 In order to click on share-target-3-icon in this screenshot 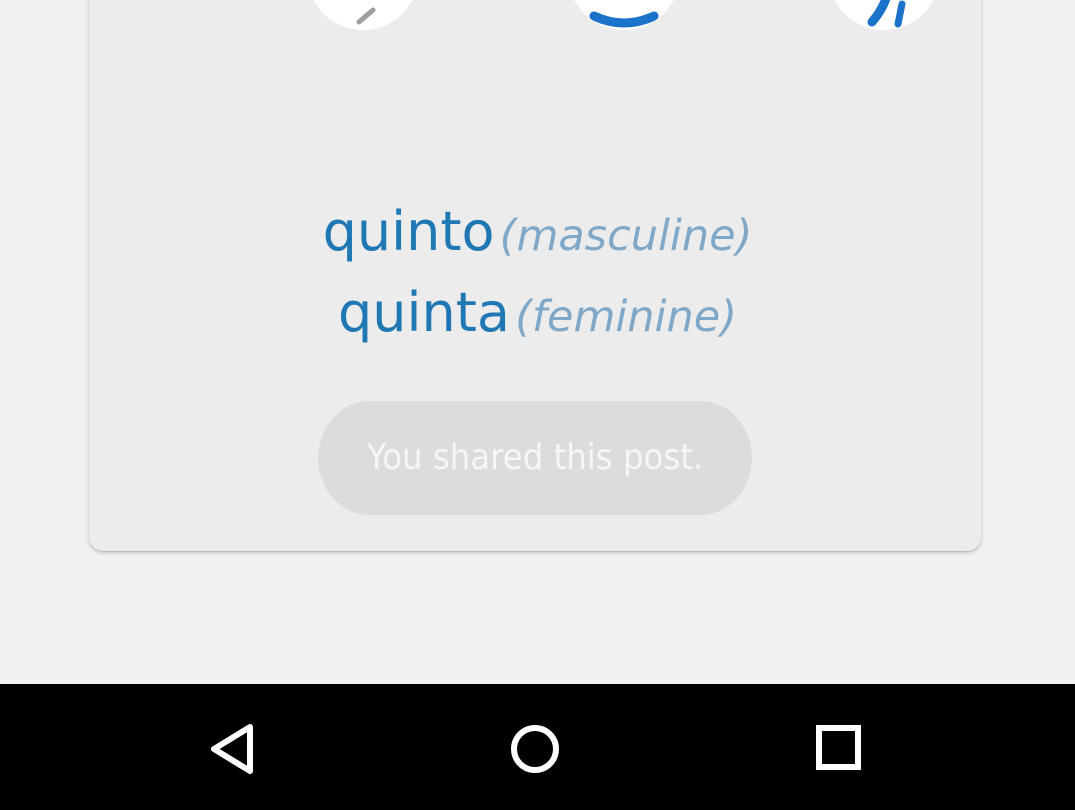, I will do `click(884, 15)`.